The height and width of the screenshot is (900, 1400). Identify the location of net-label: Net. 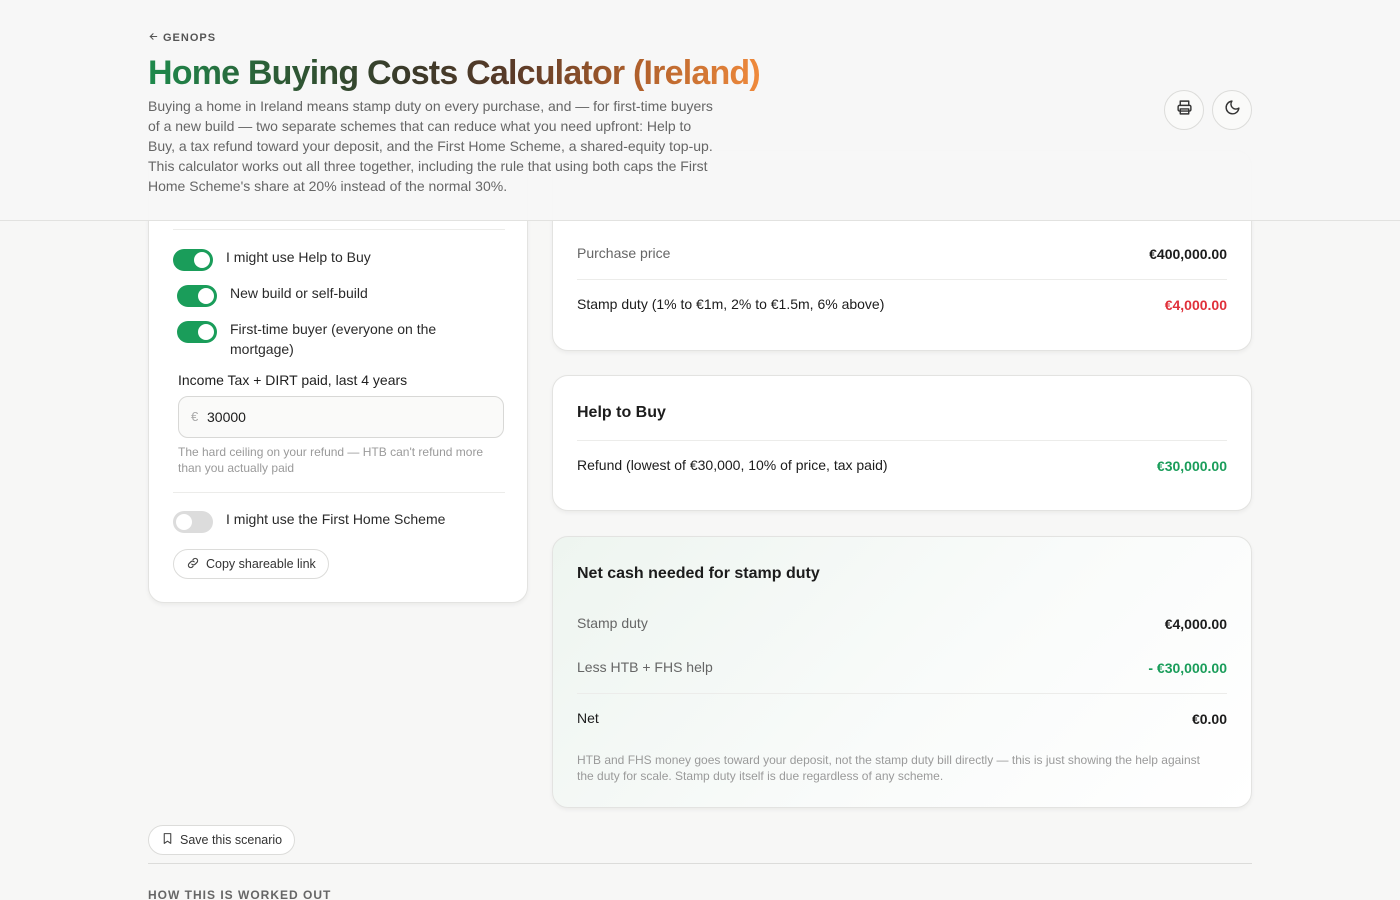
(588, 718).